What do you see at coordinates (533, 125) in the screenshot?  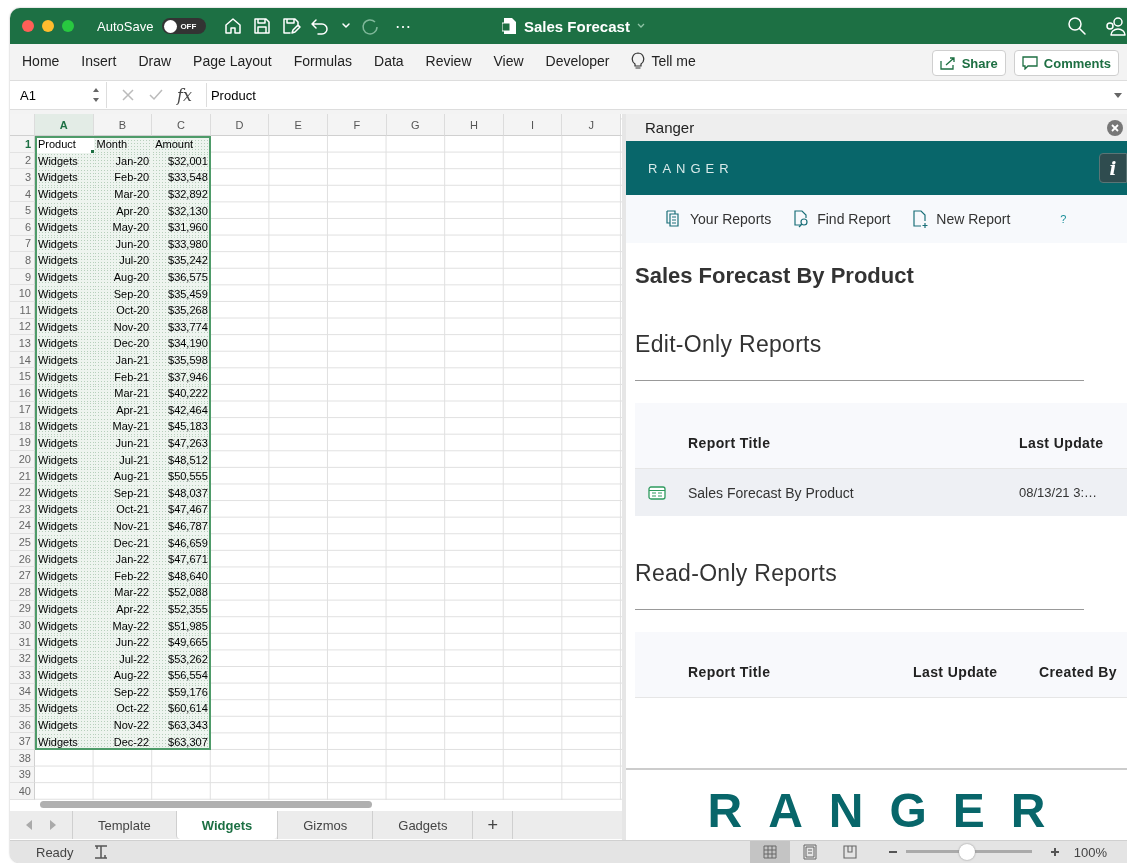 I see `column-header: I` at bounding box center [533, 125].